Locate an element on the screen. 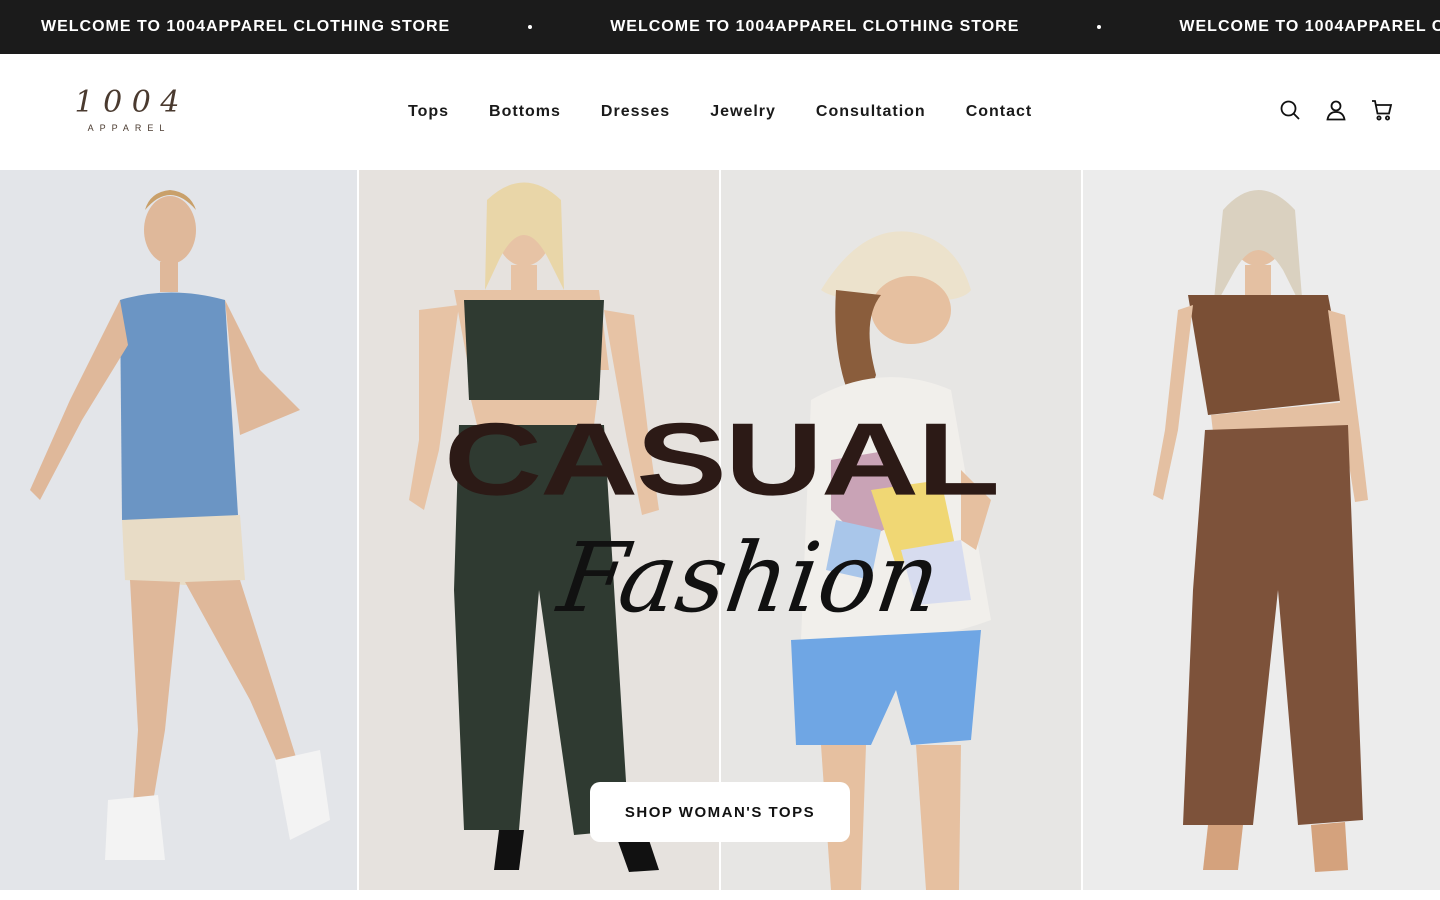 The width and height of the screenshot is (1440, 900). nav-item-jewelry: Jewelry is located at coordinates (743, 112).